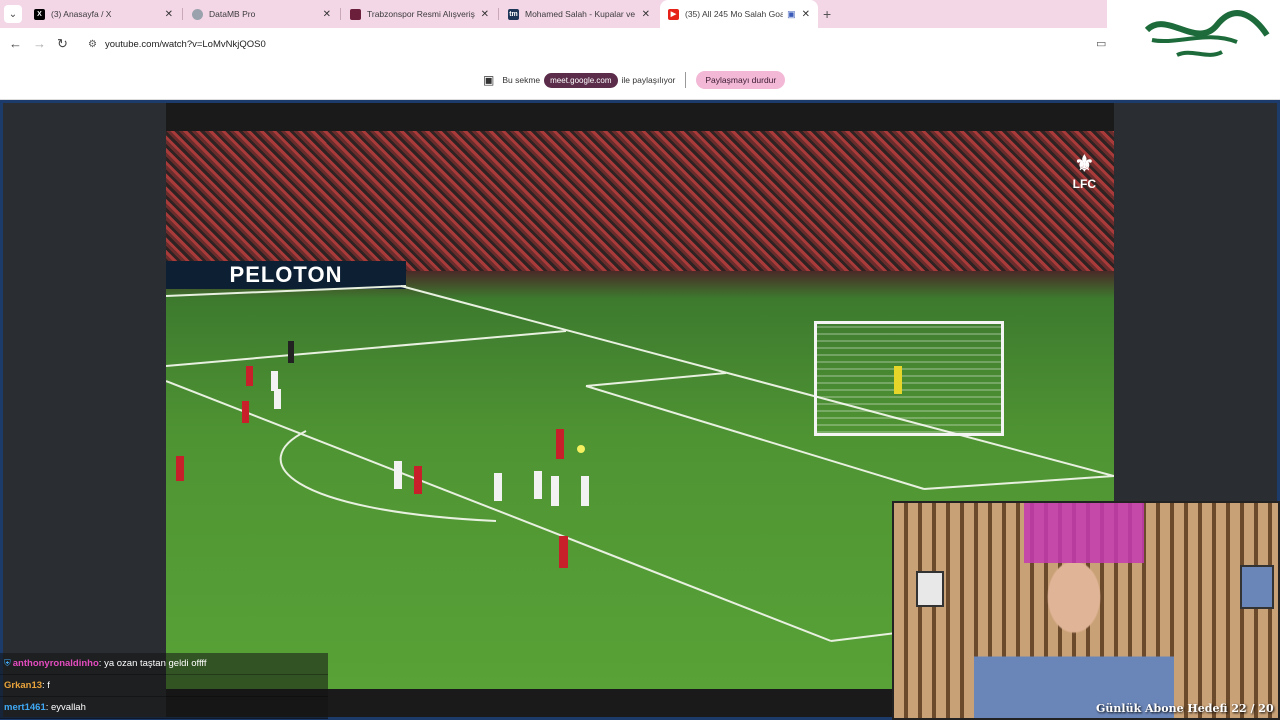 Image resolution: width=1280 pixels, height=720 pixels. I want to click on chat-text: : ya ozan taştan geldi offff, so click(152, 663).